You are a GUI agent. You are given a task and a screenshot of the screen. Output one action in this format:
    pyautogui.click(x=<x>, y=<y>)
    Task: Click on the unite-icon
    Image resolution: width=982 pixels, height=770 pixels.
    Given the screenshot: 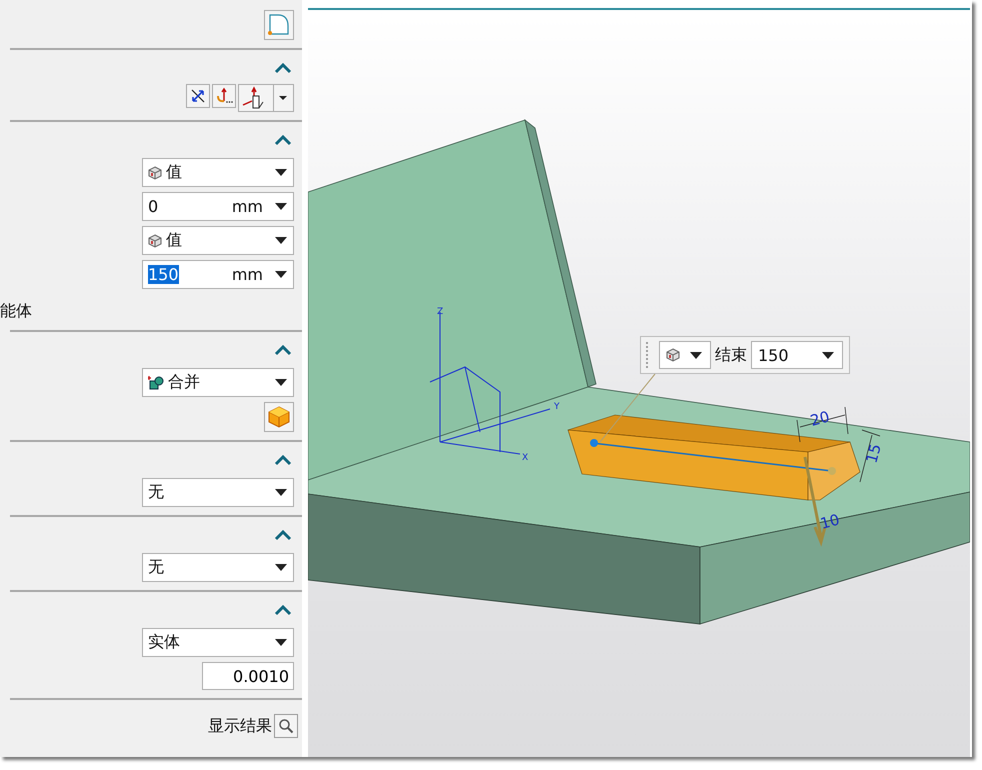 What is the action you would take?
    pyautogui.click(x=156, y=382)
    